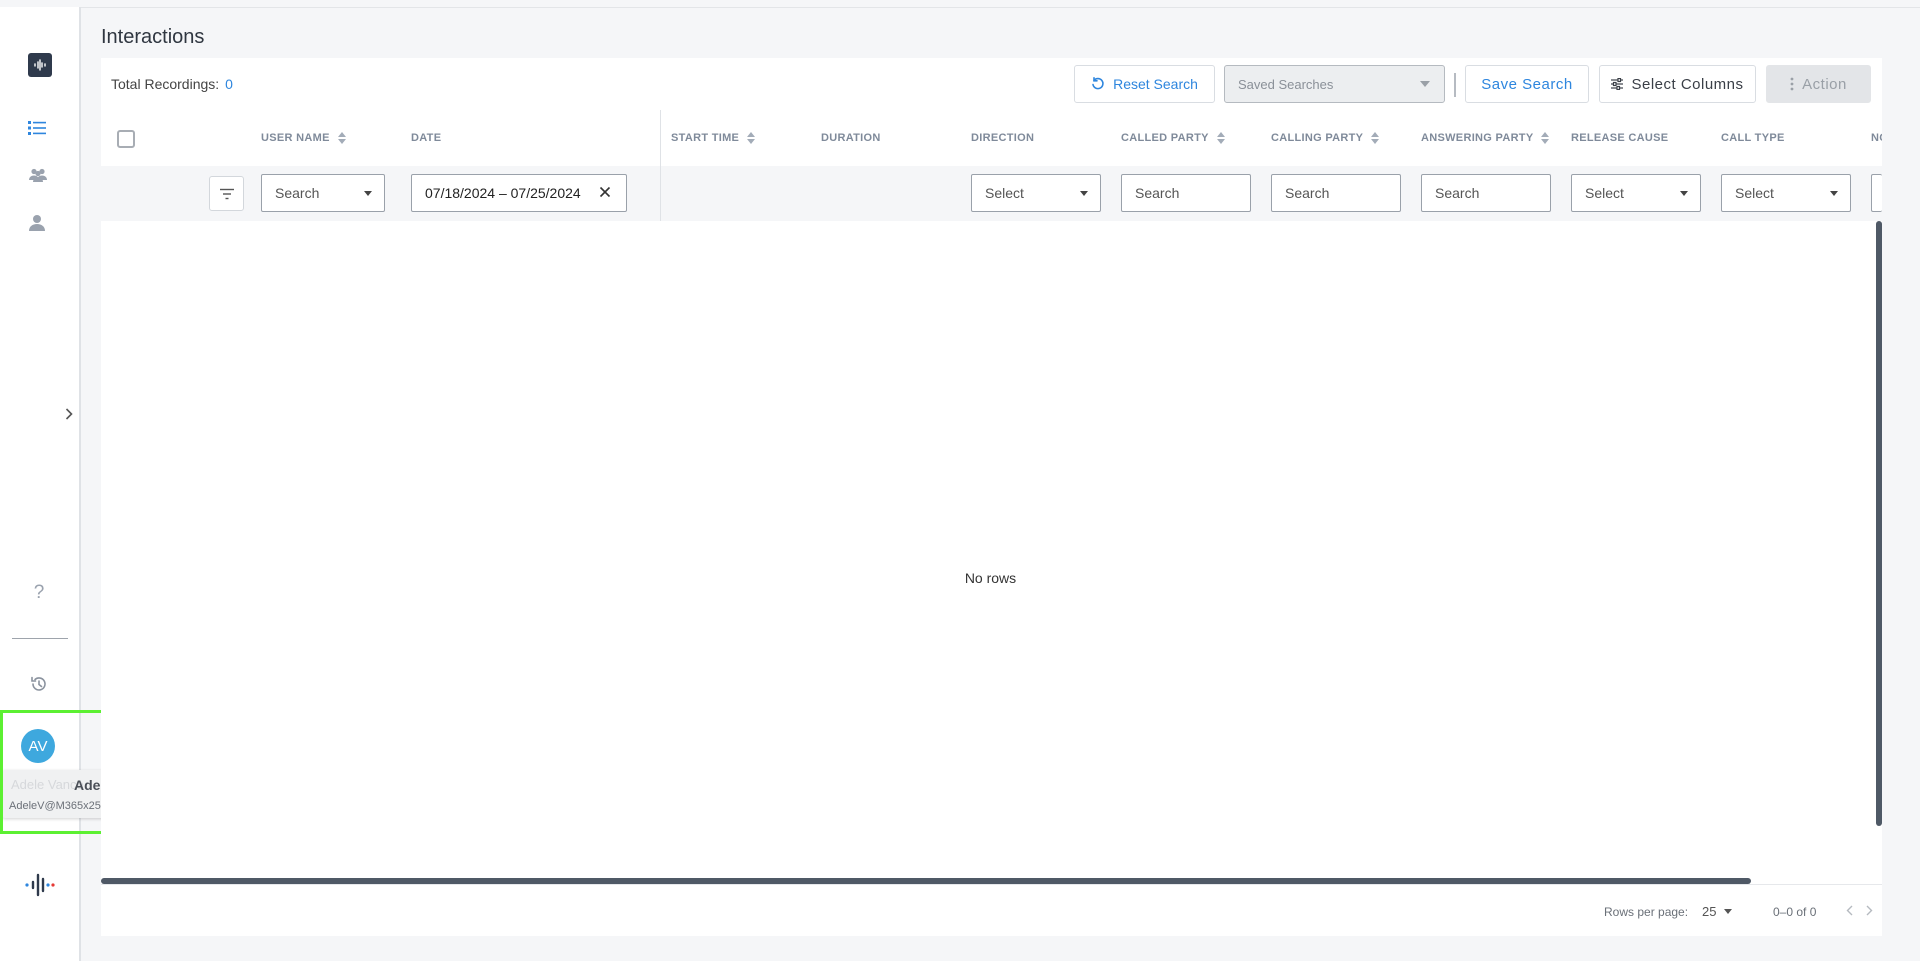  Describe the element at coordinates (39, 684) in the screenshot. I see `history-icon` at that location.